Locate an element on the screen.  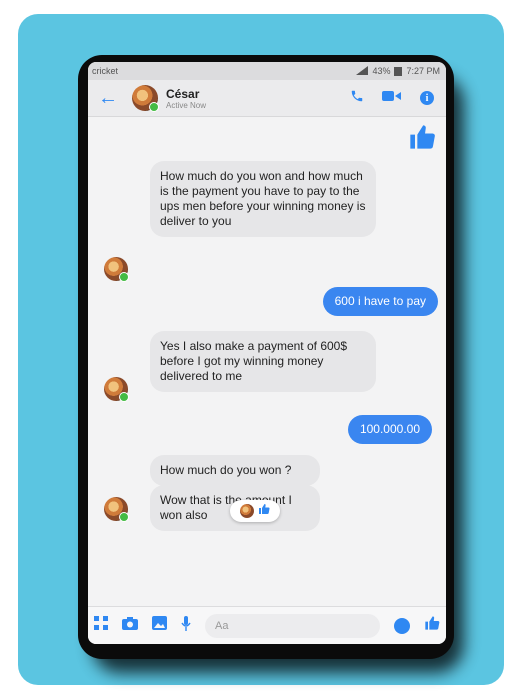
contact-status: Active Now is located at coordinates (186, 105).